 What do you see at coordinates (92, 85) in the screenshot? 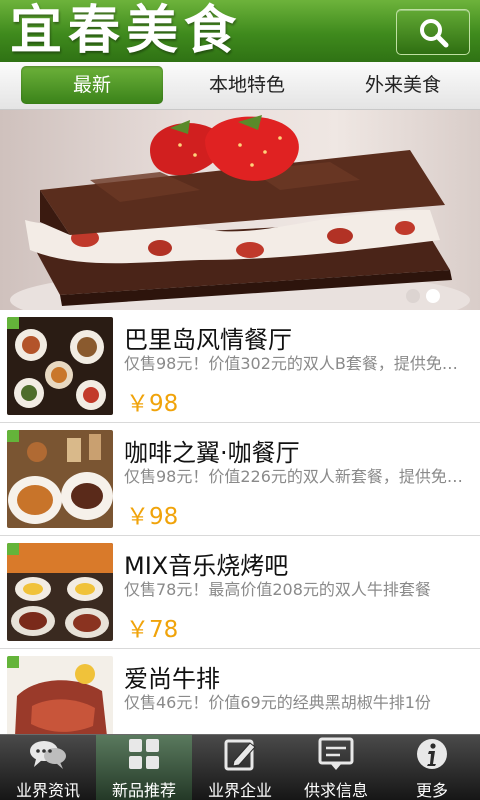
I see `tab-latest: 最新` at bounding box center [92, 85].